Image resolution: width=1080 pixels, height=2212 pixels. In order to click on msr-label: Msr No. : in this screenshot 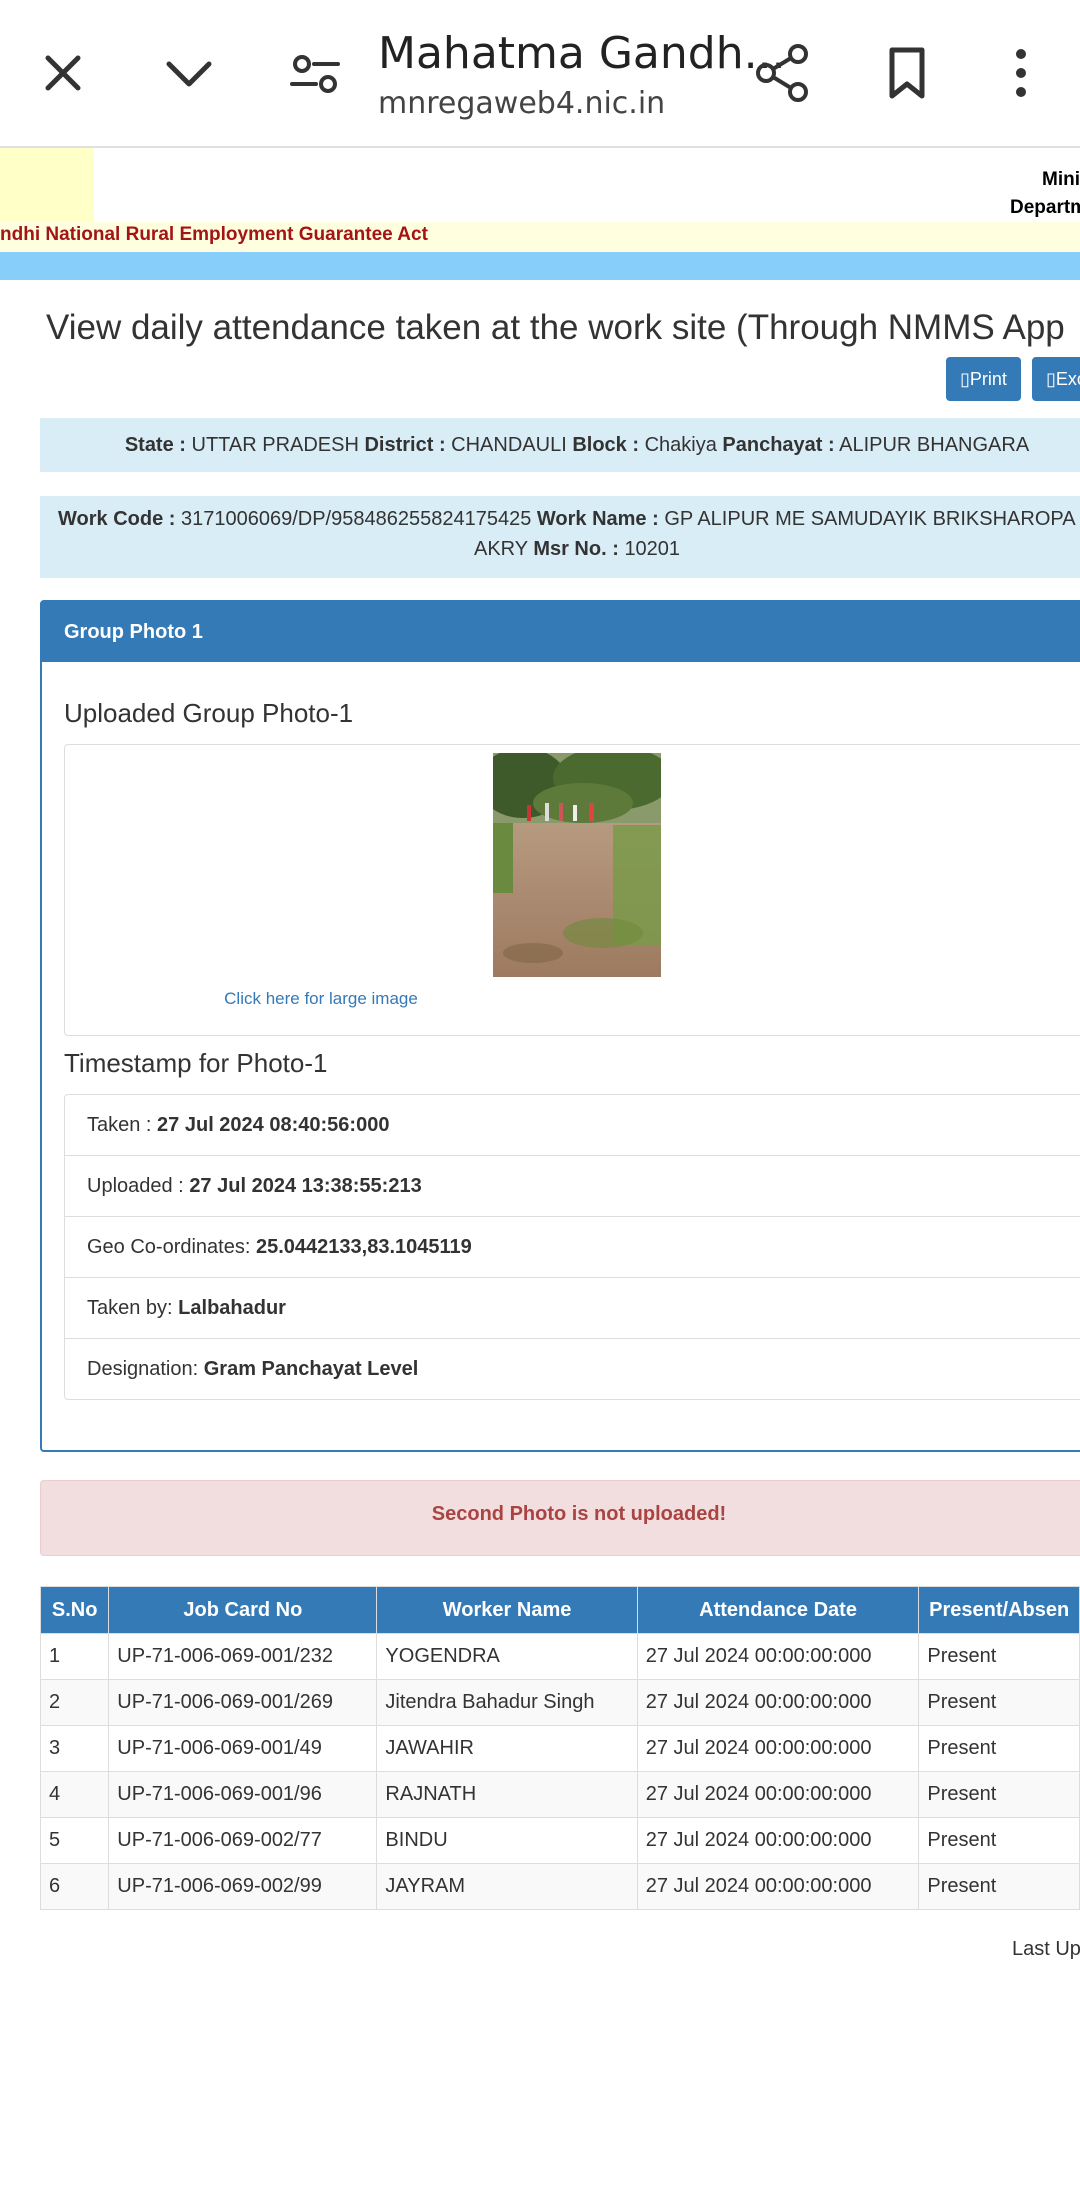, I will do `click(576, 549)`.